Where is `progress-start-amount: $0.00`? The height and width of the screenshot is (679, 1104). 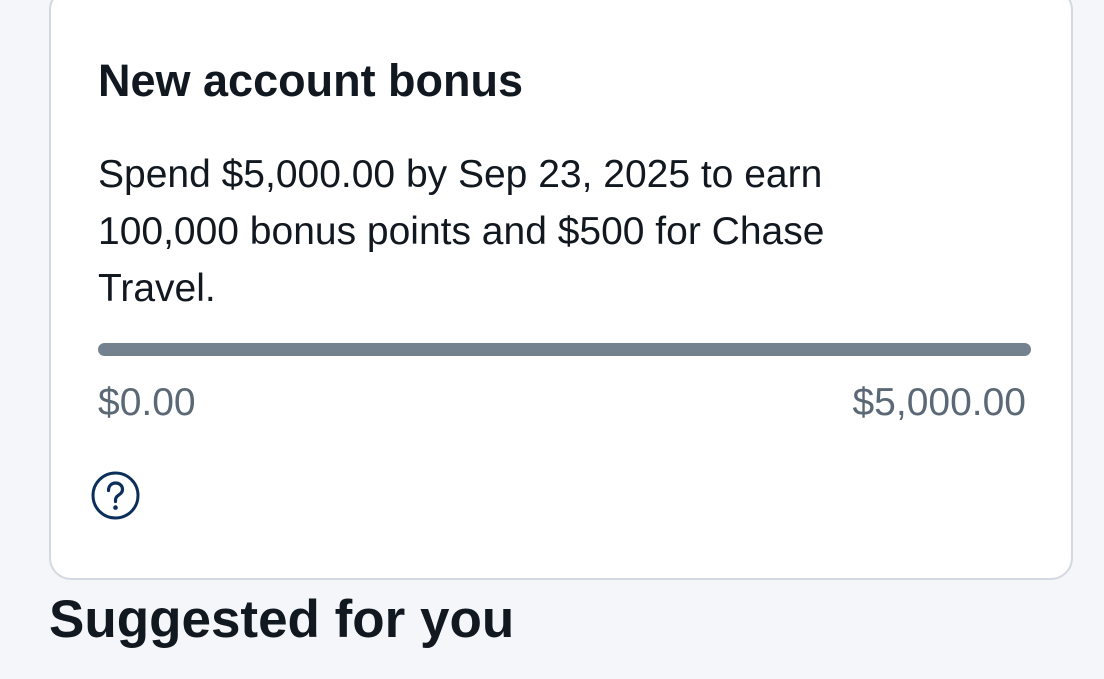
progress-start-amount: $0.00 is located at coordinates (147, 402).